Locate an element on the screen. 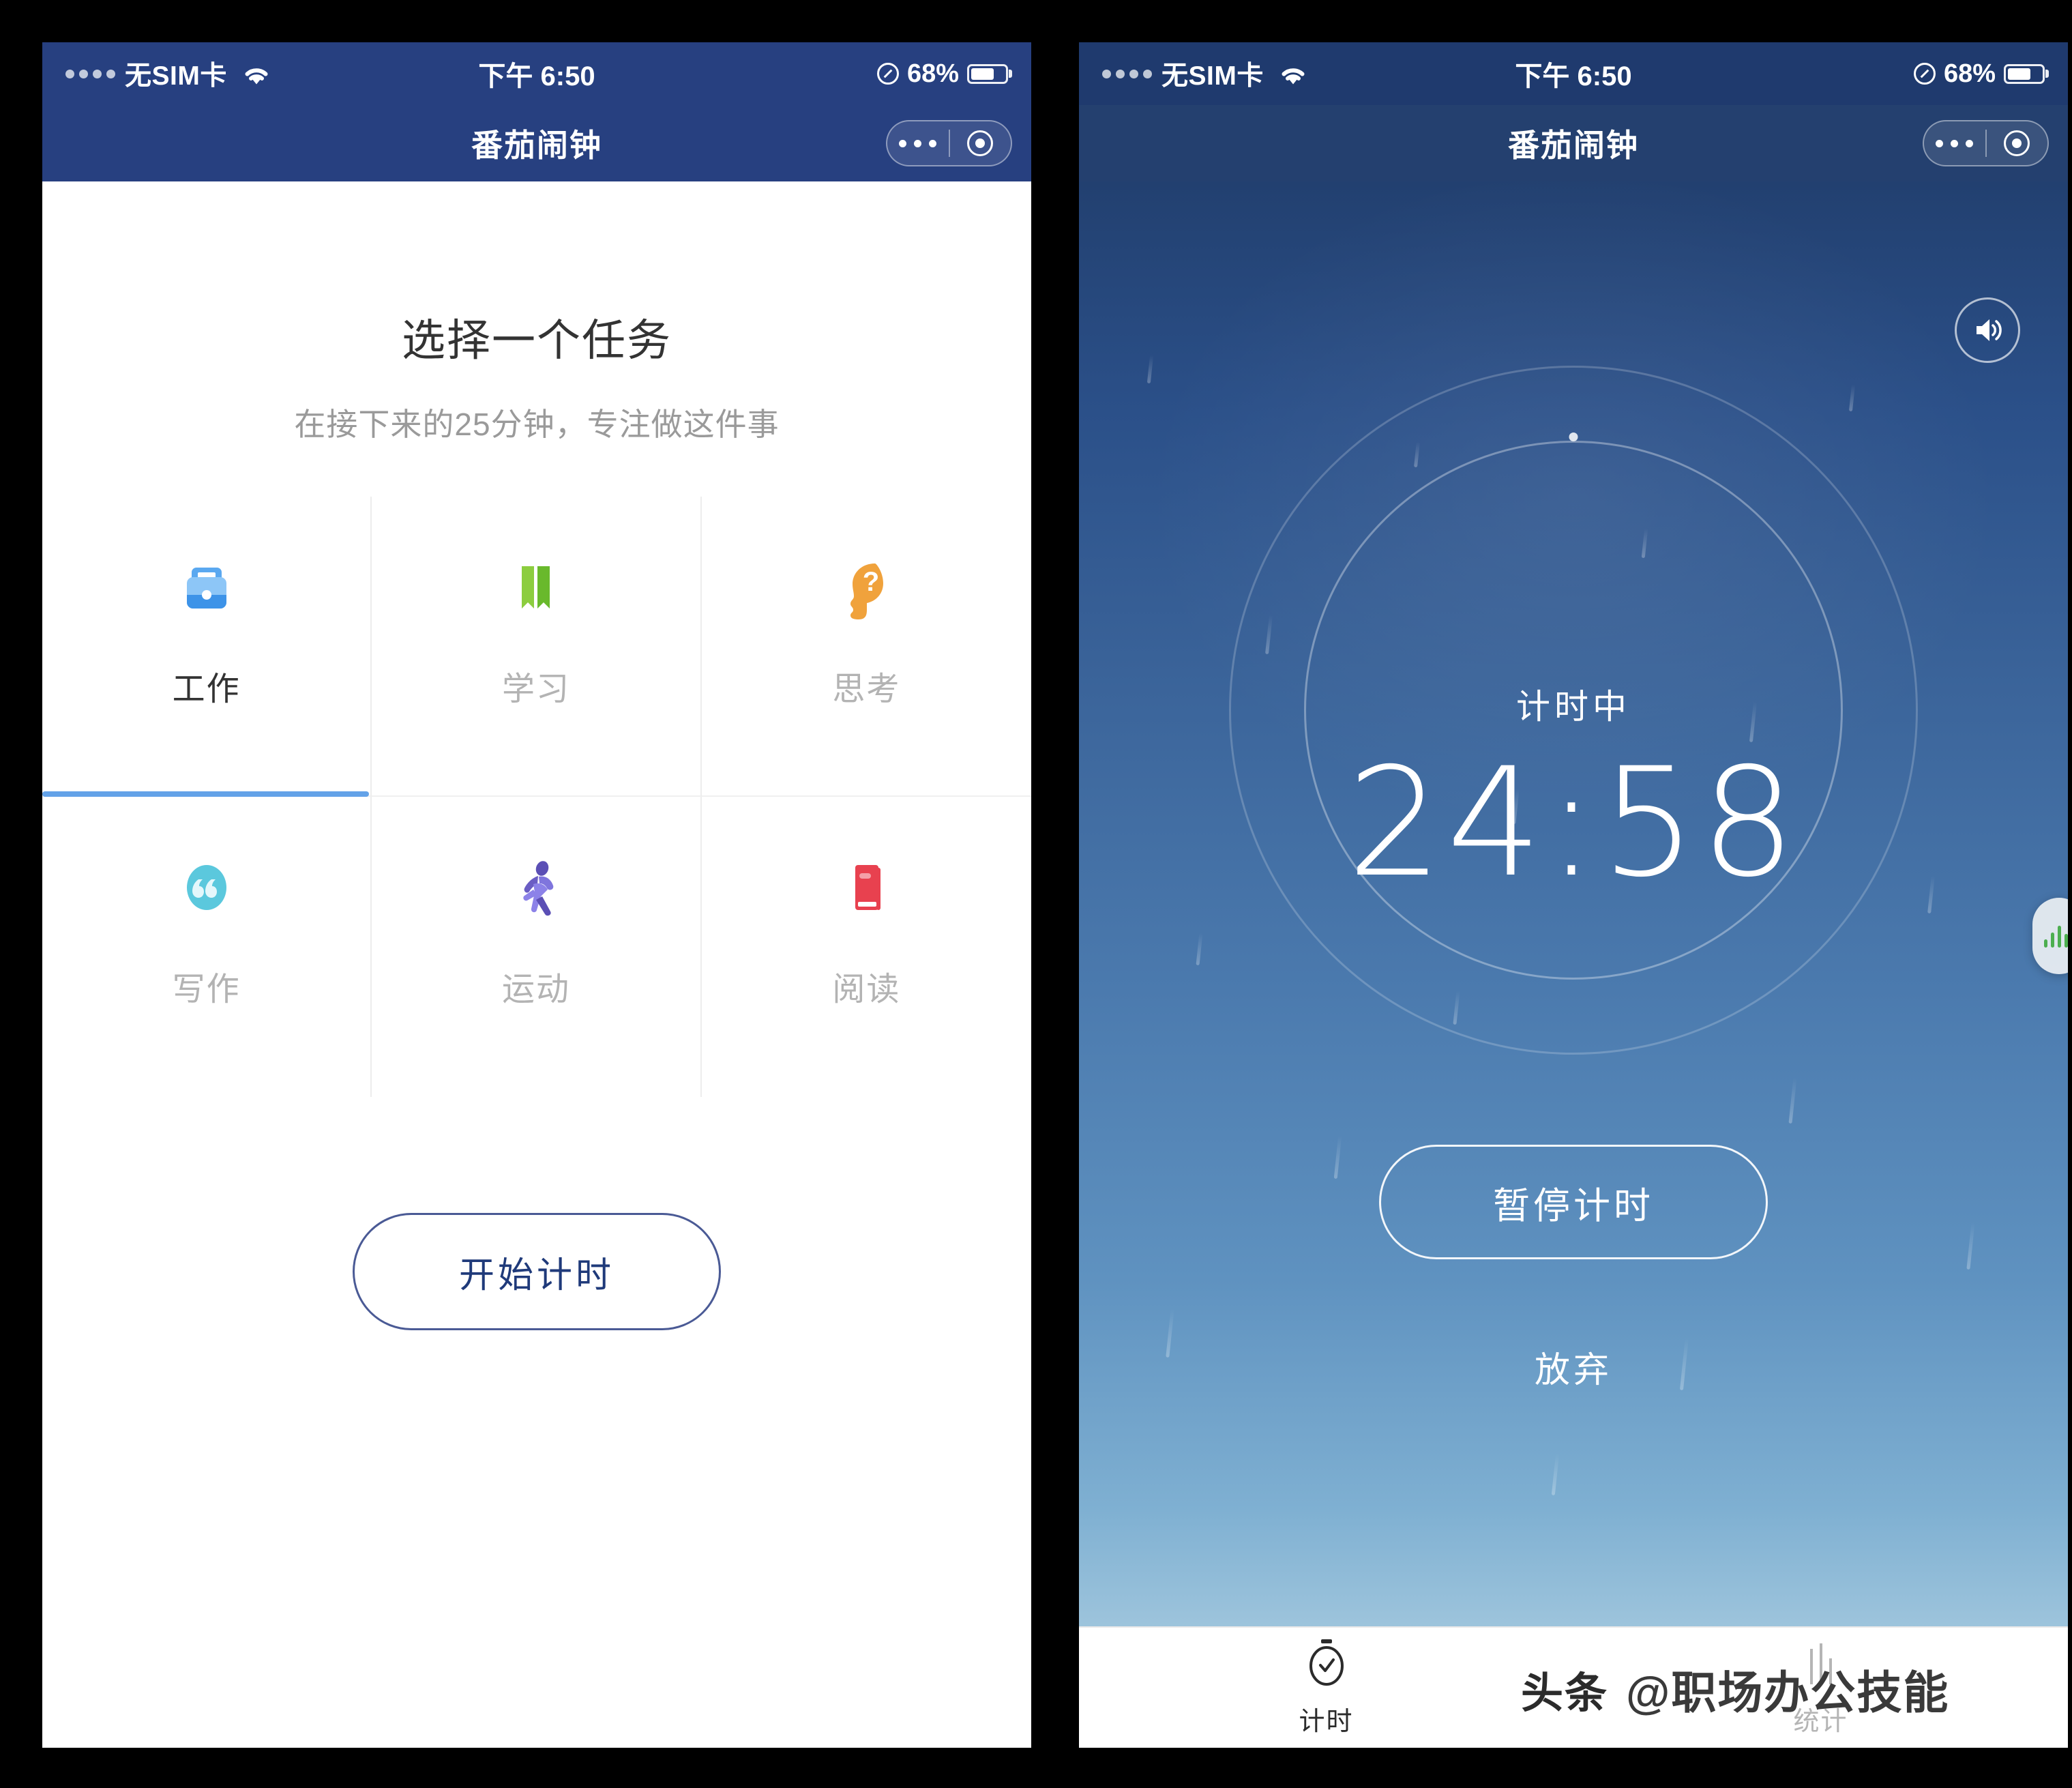 This screenshot has height=1788, width=2072. red-book-icon is located at coordinates (866, 887).